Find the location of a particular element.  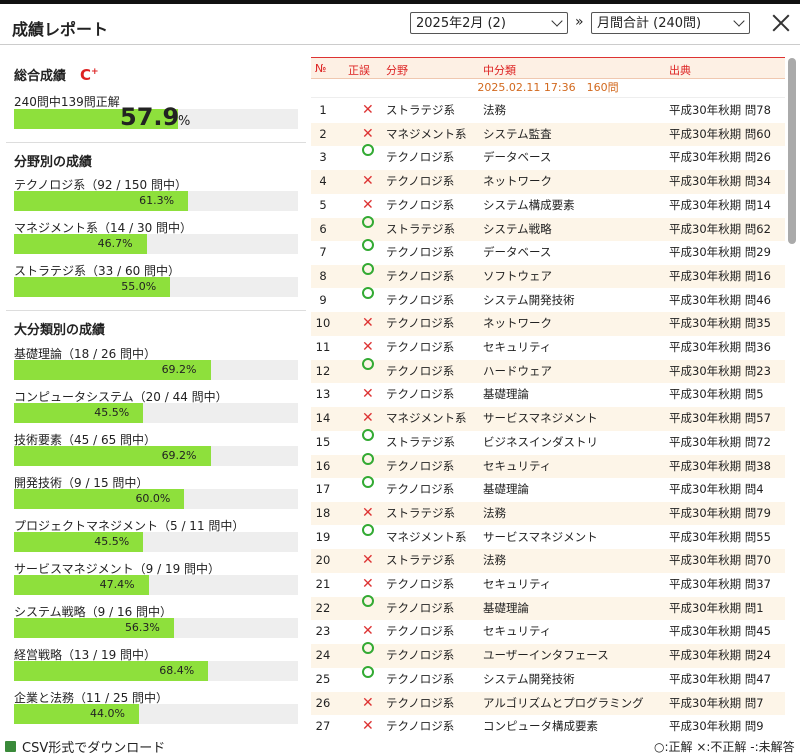

table-row: 25 テクノロジ系 システム開発技術 平成30年秋期 問47 is located at coordinates (548, 678).